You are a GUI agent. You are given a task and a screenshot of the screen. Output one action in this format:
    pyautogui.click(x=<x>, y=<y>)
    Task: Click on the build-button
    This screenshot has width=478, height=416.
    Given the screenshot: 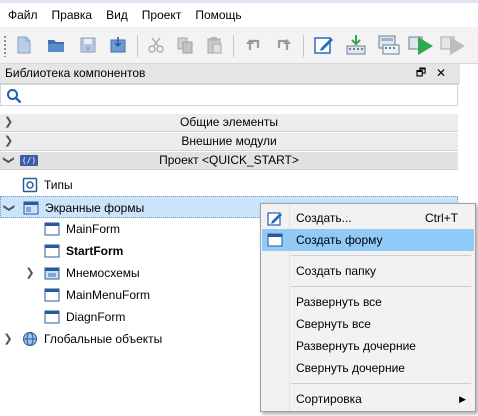 What is the action you would take?
    pyautogui.click(x=390, y=45)
    